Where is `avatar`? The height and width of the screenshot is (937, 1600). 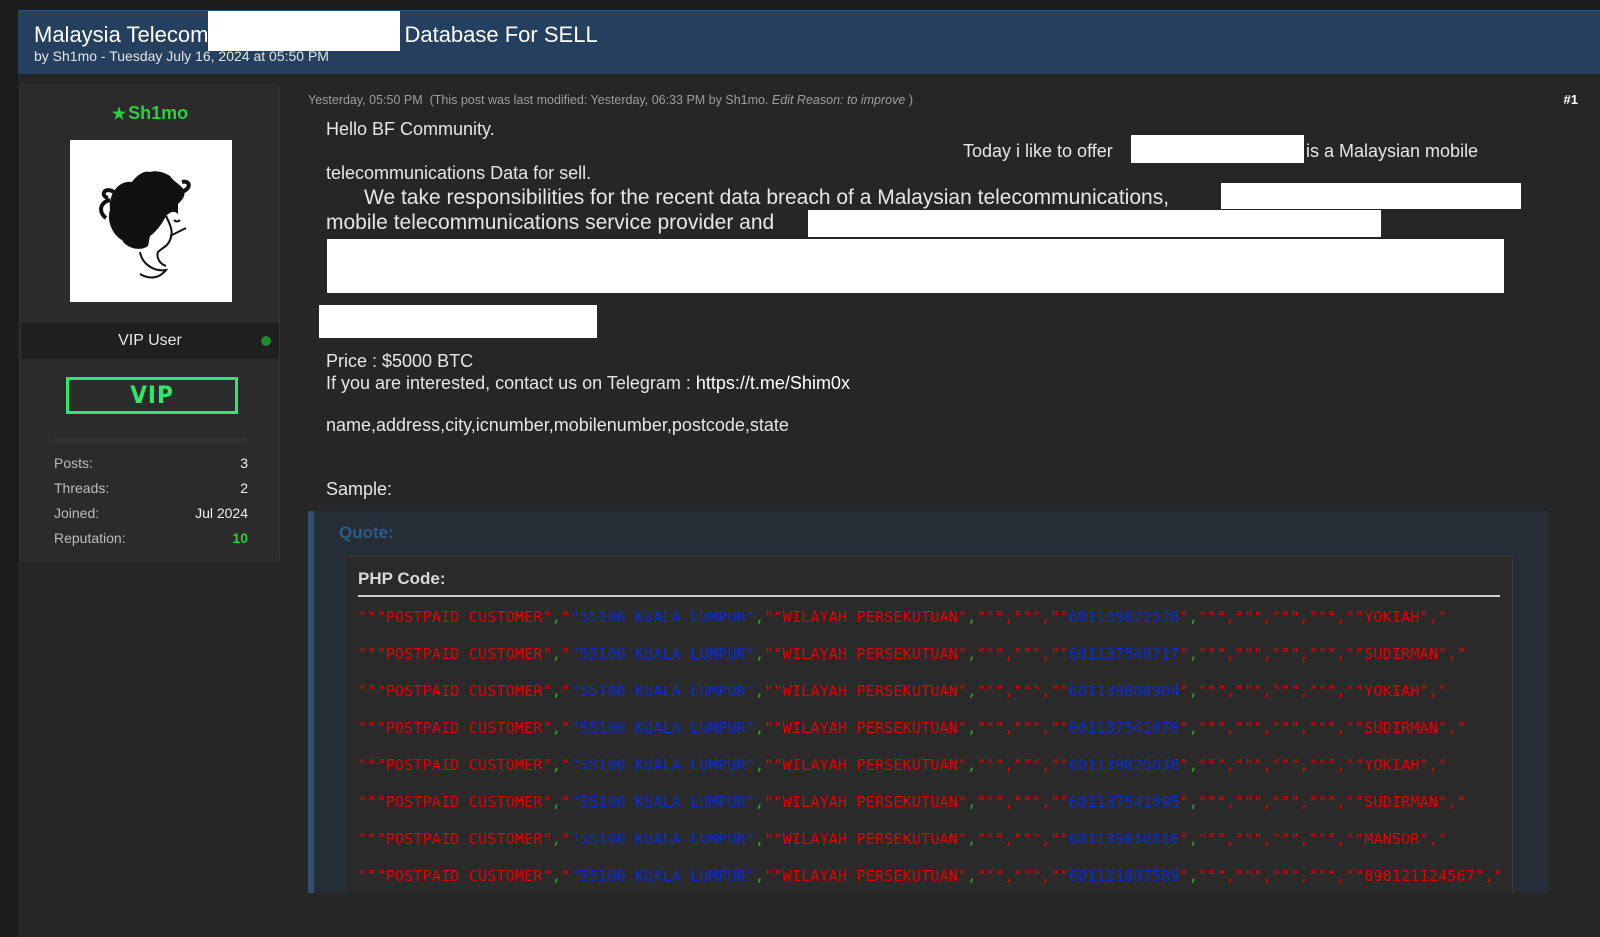
avatar is located at coordinates (151, 221).